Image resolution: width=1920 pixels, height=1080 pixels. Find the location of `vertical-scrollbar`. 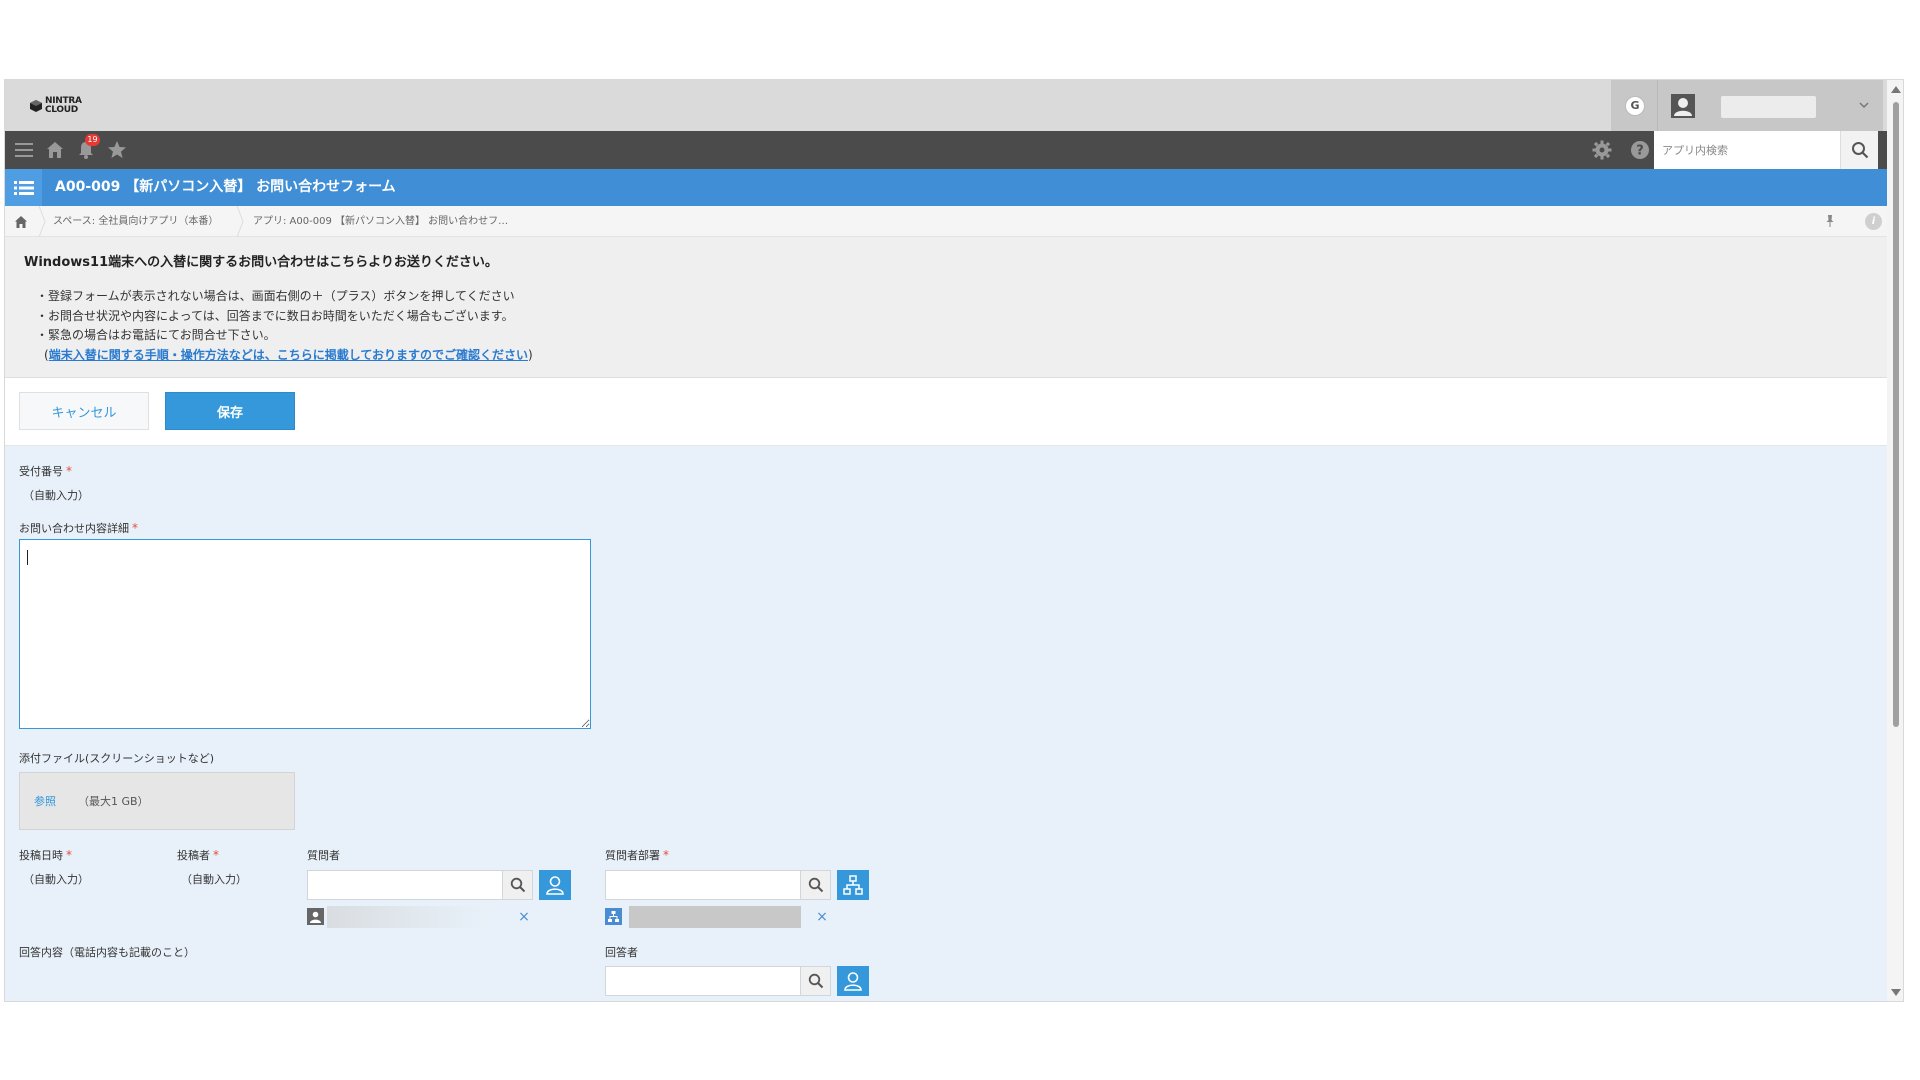

vertical-scrollbar is located at coordinates (1895, 540).